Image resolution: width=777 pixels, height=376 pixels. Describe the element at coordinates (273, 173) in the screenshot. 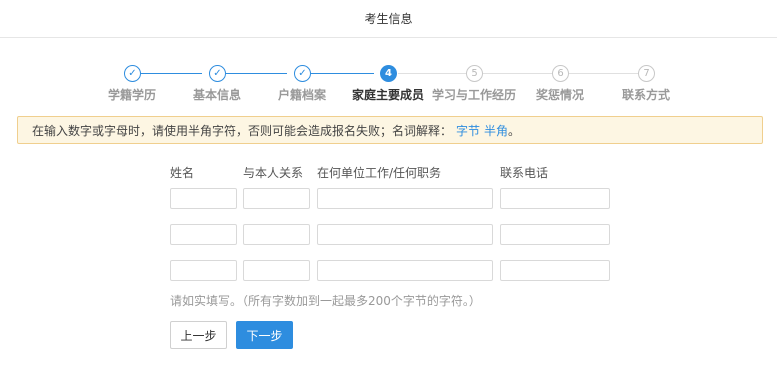

I see `column-relation: 与本人关系` at that location.